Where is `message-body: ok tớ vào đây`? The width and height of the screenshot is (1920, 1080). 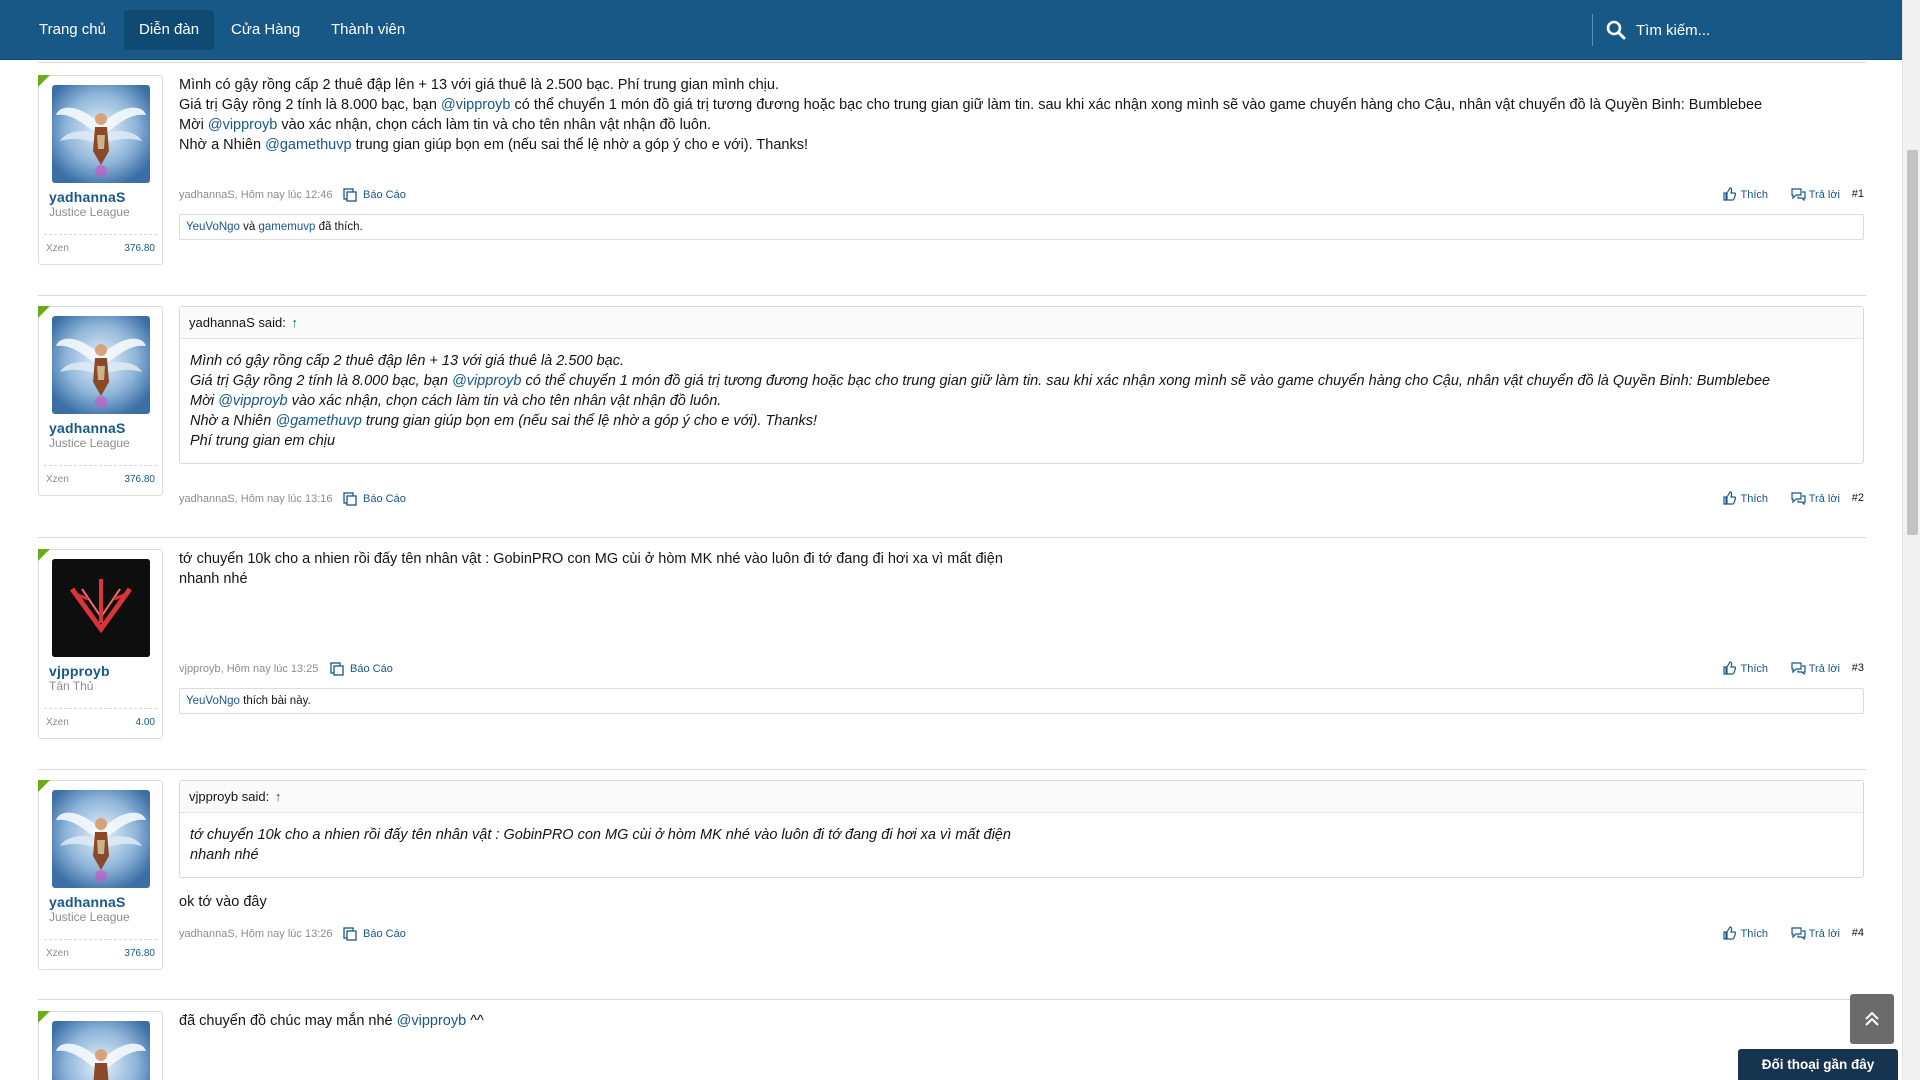 message-body: ok tớ vào đây is located at coordinates (1021, 902).